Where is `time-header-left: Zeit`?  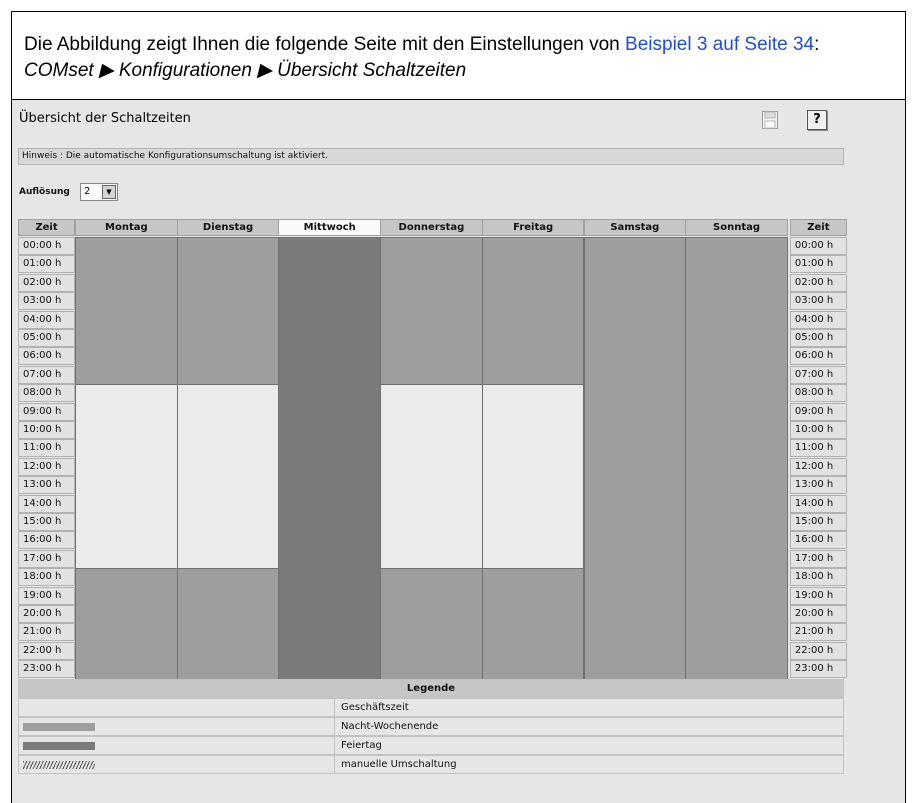
time-header-left: Zeit is located at coordinates (46, 227).